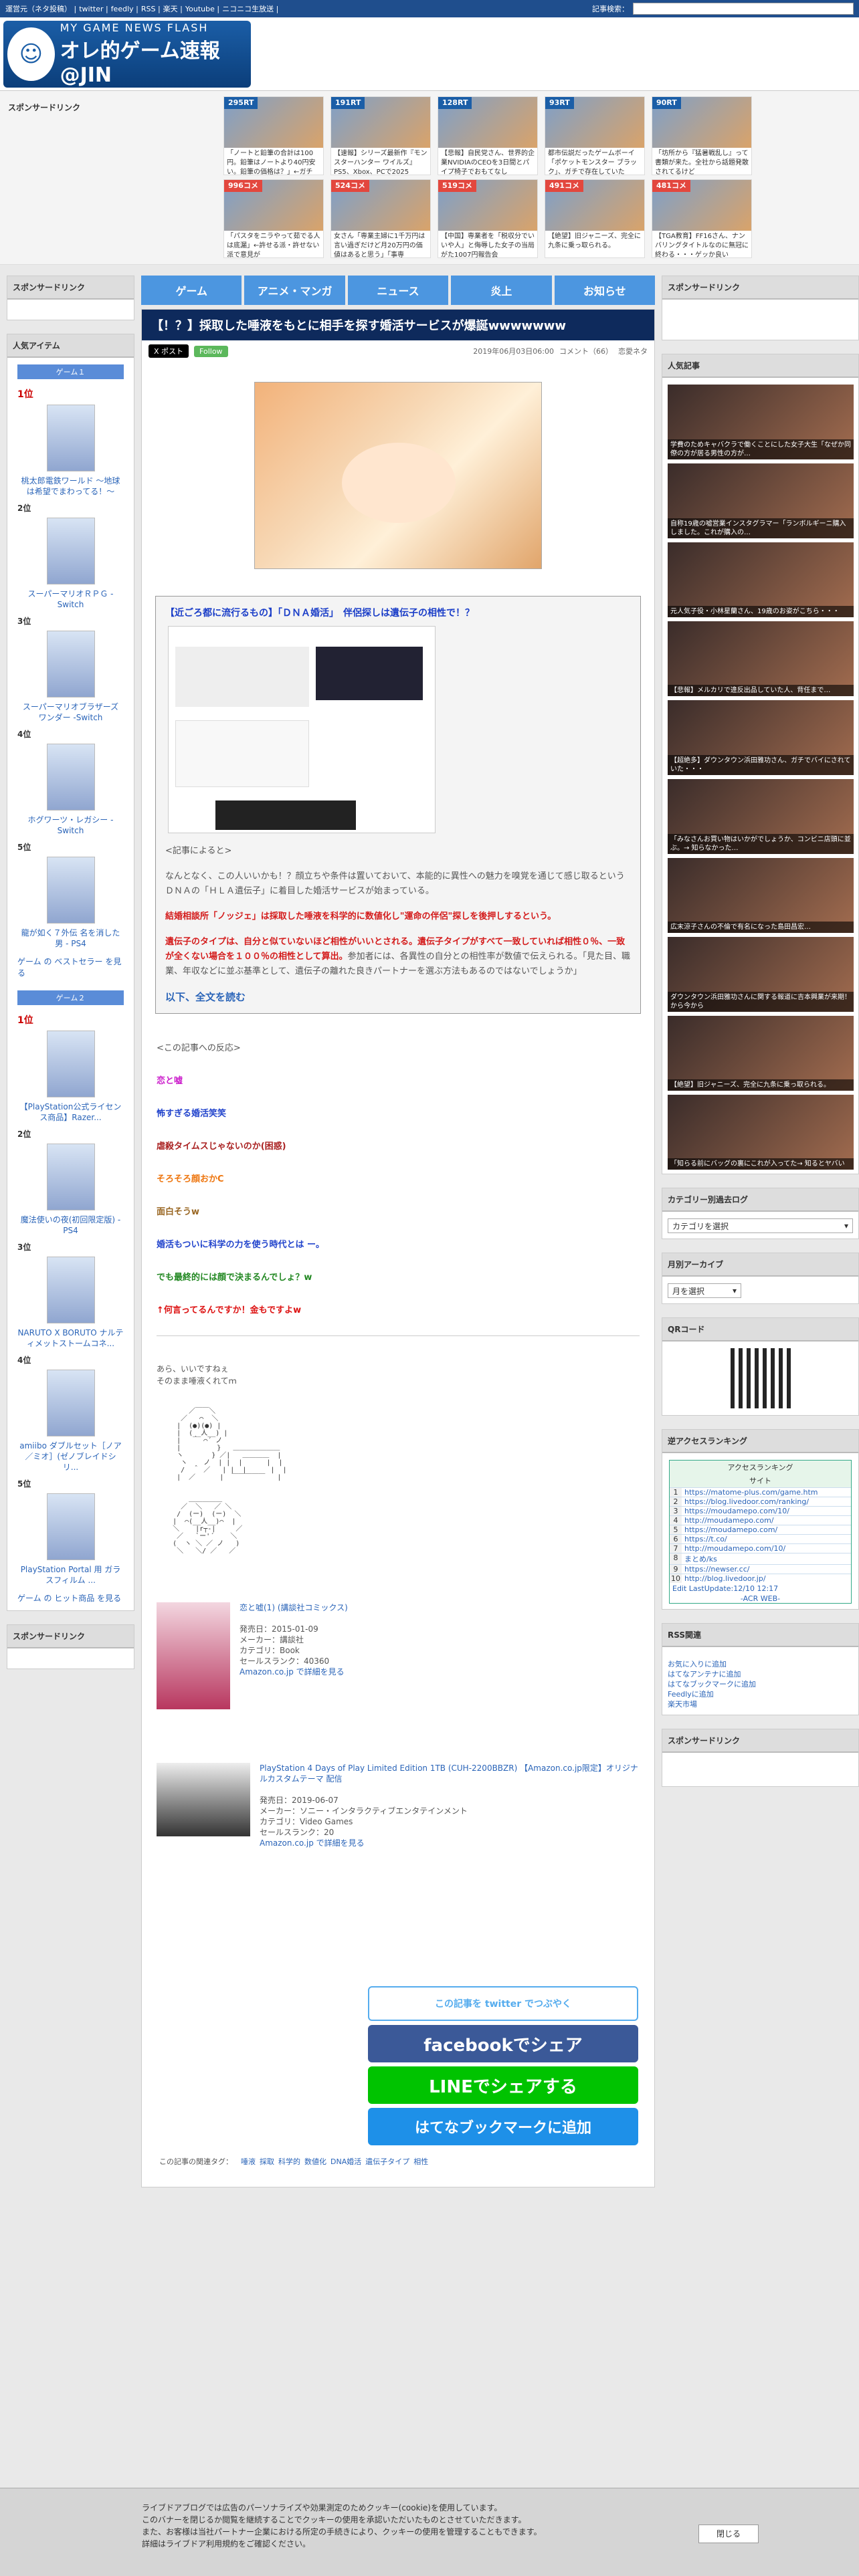 Image resolution: width=859 pixels, height=2576 pixels. What do you see at coordinates (71, 939) in the screenshot?
I see `product-name: 龍が如く７外伝 名を消した男 - PS4` at bounding box center [71, 939].